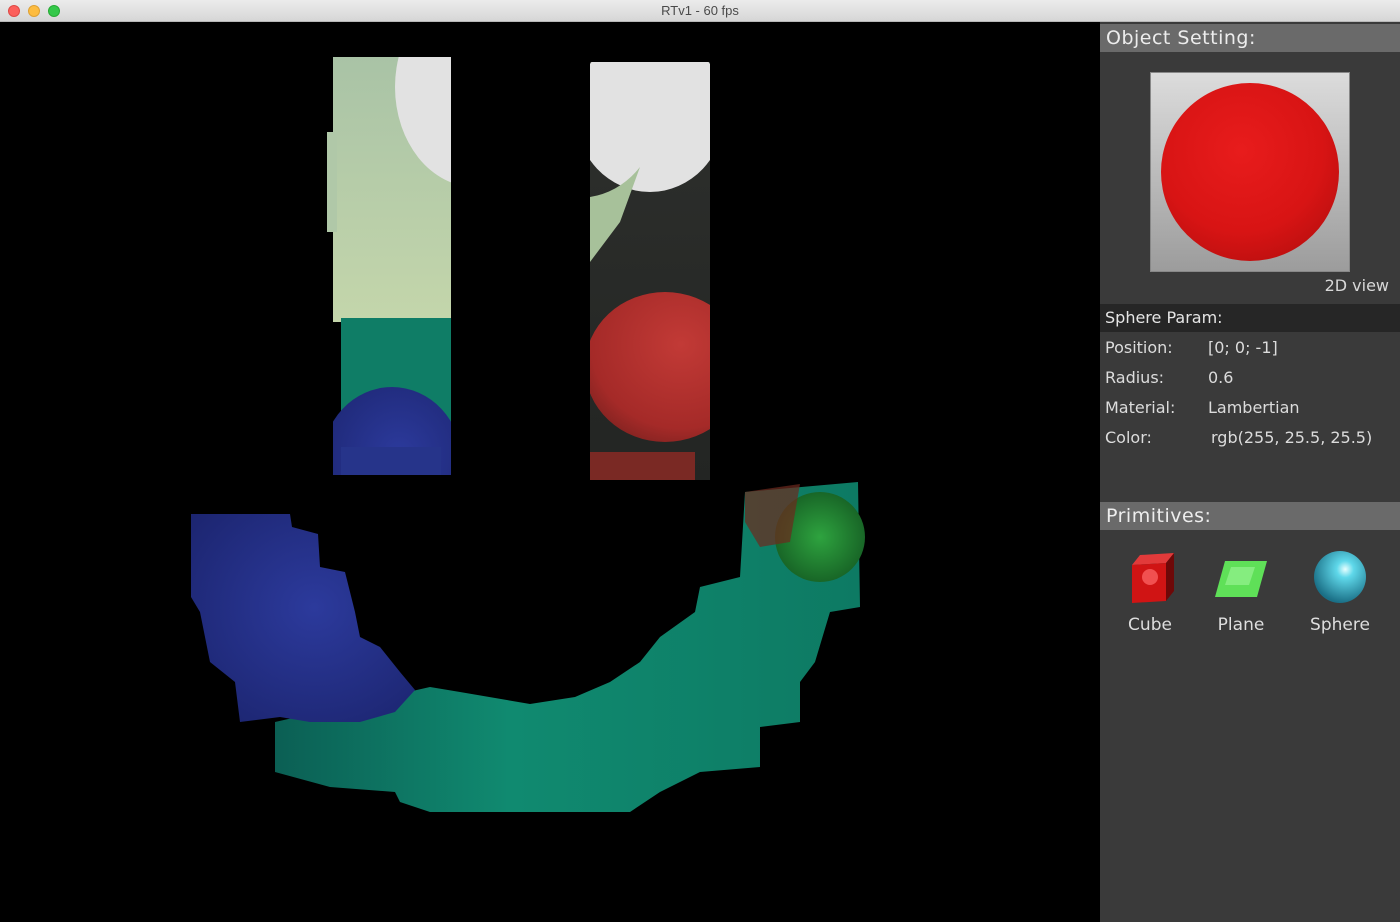  I want to click on param-value: rgb(255, 25.5, 25.5), so click(1291, 437).